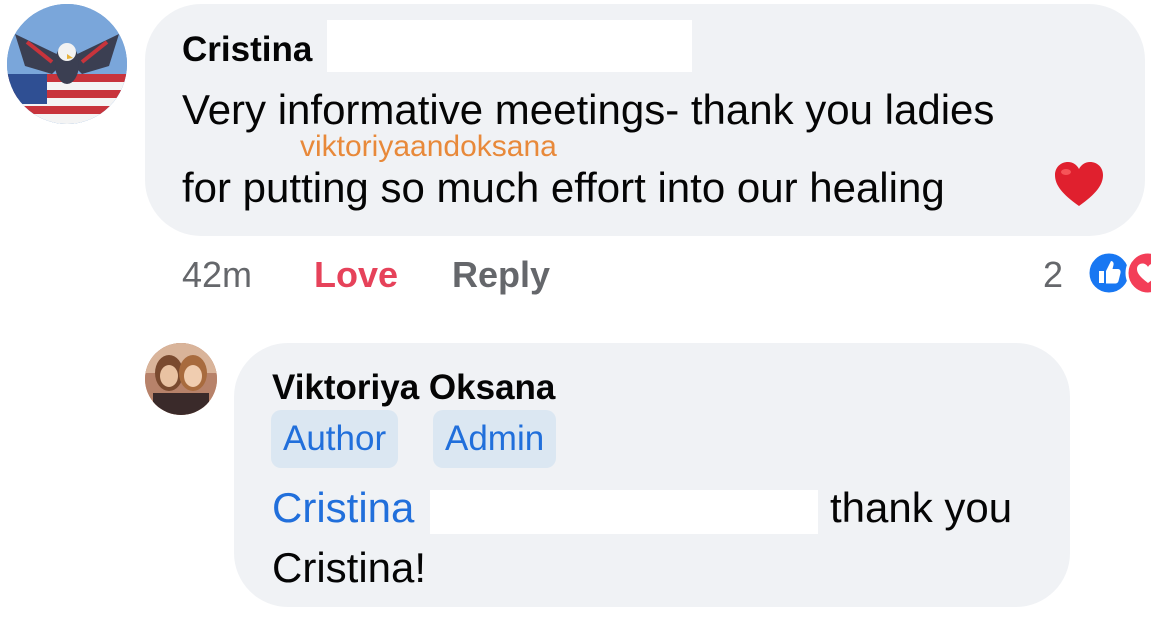 This screenshot has width=1151, height=625. I want to click on flag-eagle-avatar-image, so click(67, 64).